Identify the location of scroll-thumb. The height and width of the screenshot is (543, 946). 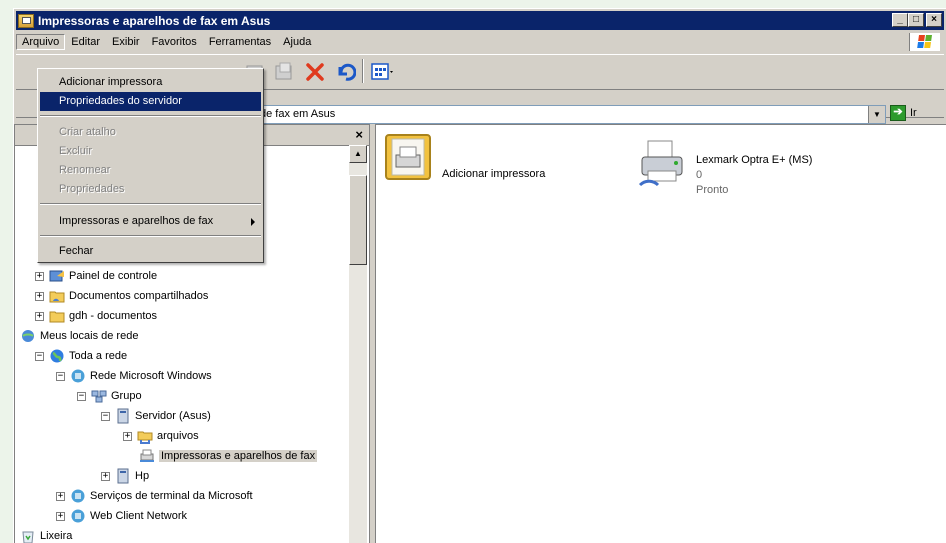
(358, 220).